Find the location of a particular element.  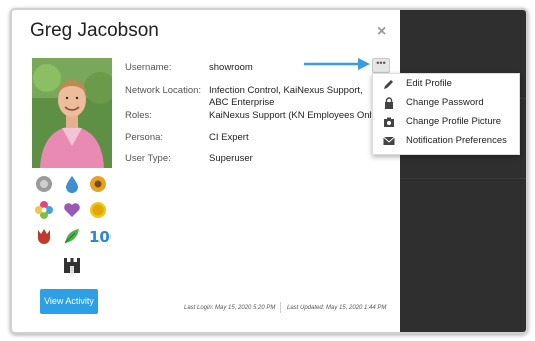

gear-badge-icon is located at coordinates (44, 184).